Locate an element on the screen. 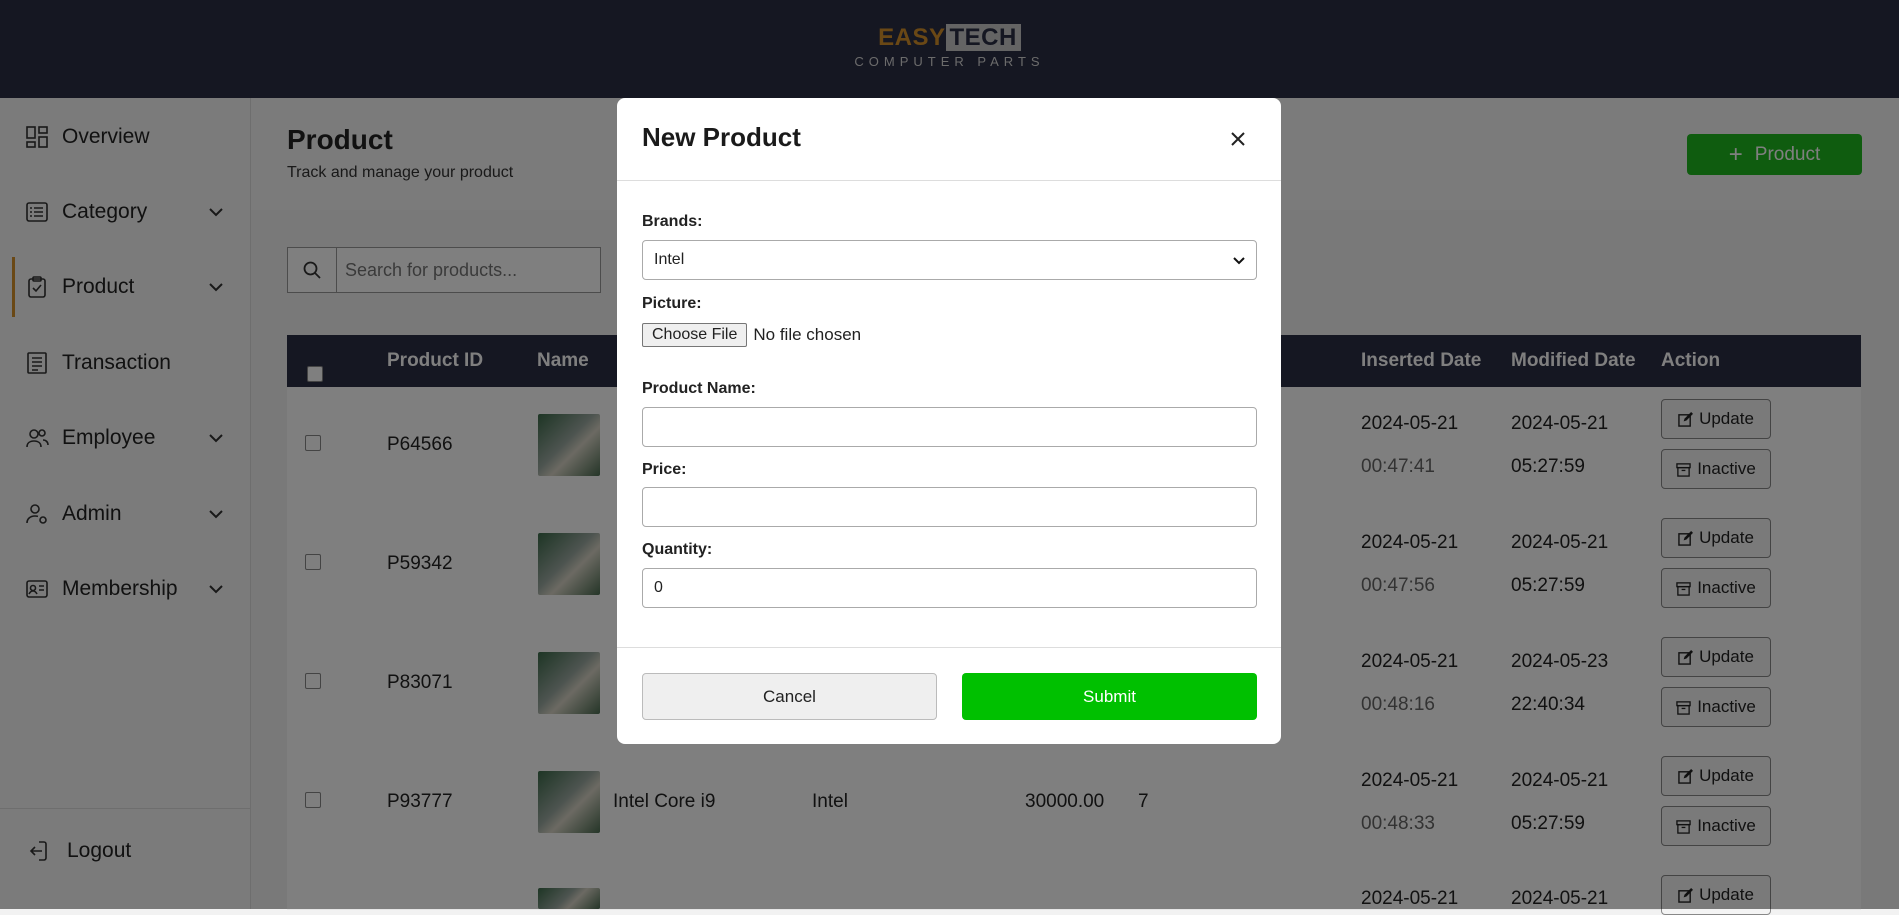 This screenshot has height=915, width=1899. cancel-button: Cancel is located at coordinates (789, 696).